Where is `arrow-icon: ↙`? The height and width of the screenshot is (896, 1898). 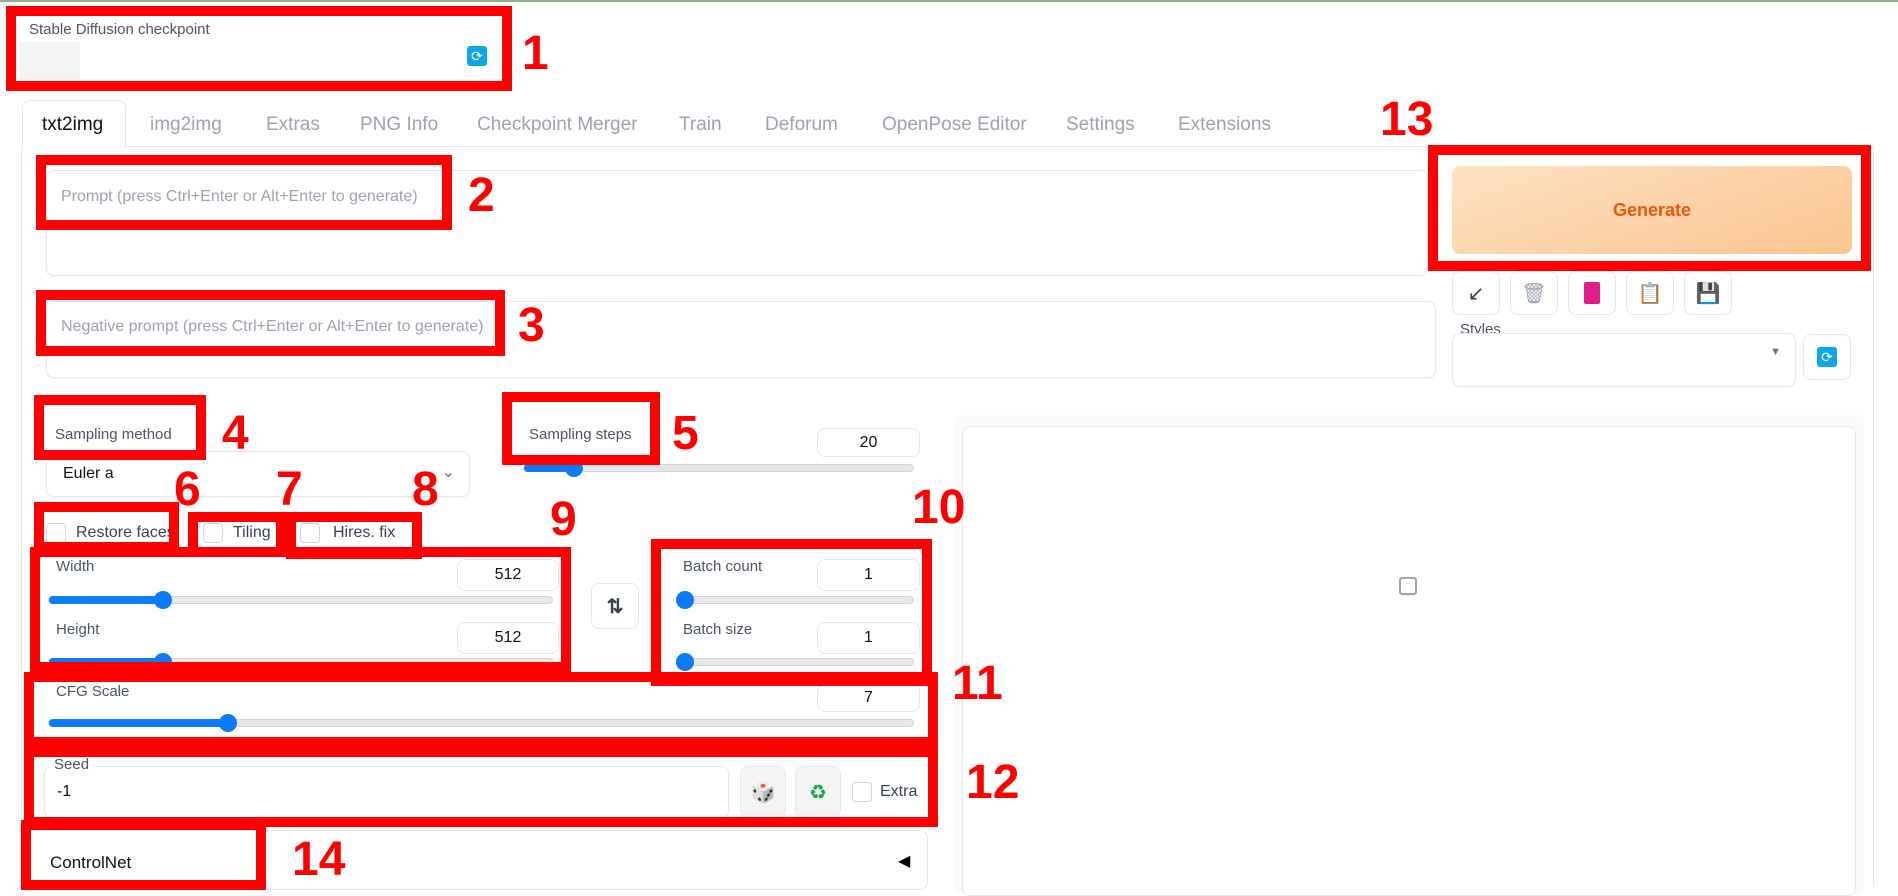
arrow-icon: ↙ is located at coordinates (1476, 293).